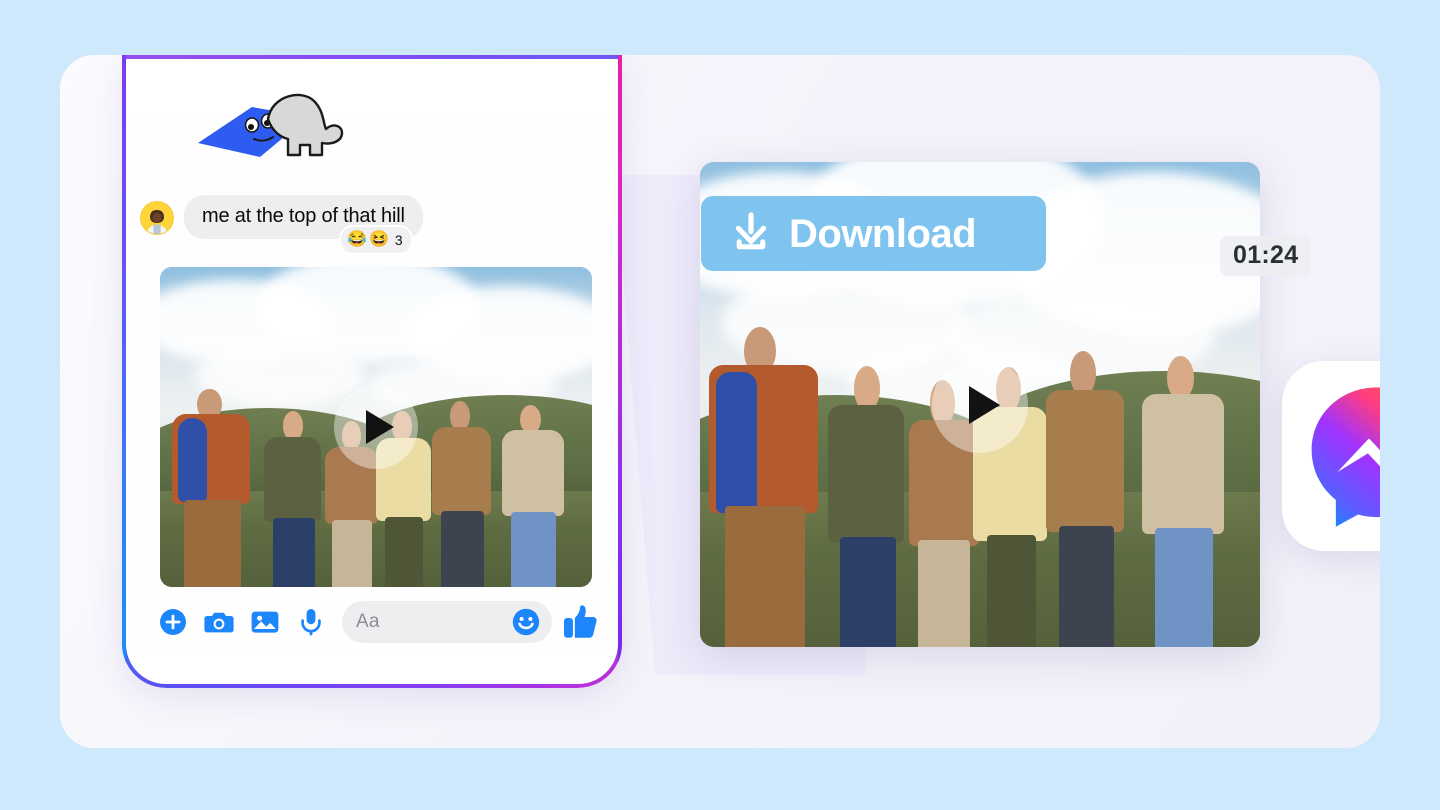 This screenshot has height=810, width=1440. I want to click on plus-icon, so click(173, 622).